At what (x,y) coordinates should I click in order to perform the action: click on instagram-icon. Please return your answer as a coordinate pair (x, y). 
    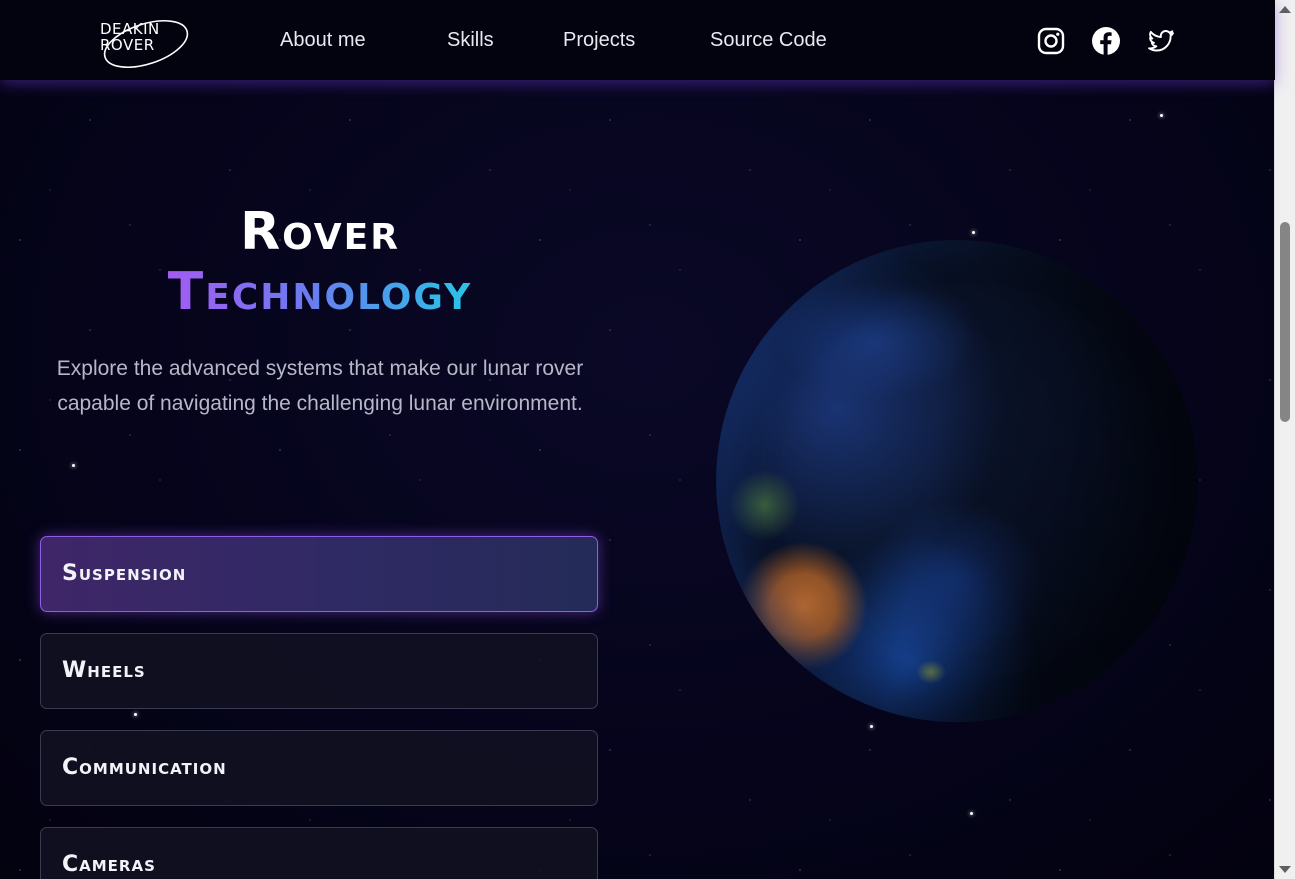
    Looking at the image, I should click on (1051, 41).